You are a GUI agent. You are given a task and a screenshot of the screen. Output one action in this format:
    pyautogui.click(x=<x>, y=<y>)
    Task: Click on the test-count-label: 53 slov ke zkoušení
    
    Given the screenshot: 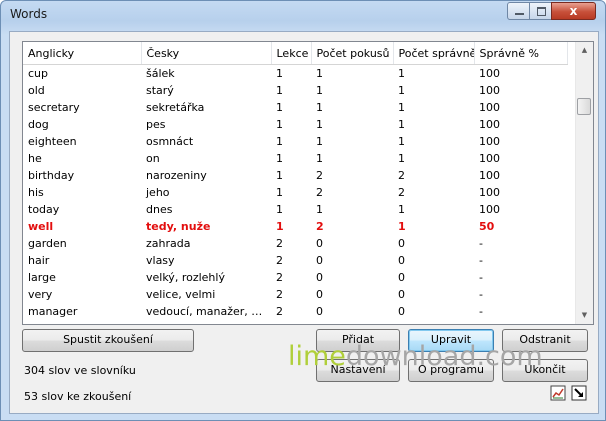 What is the action you would take?
    pyautogui.click(x=78, y=396)
    